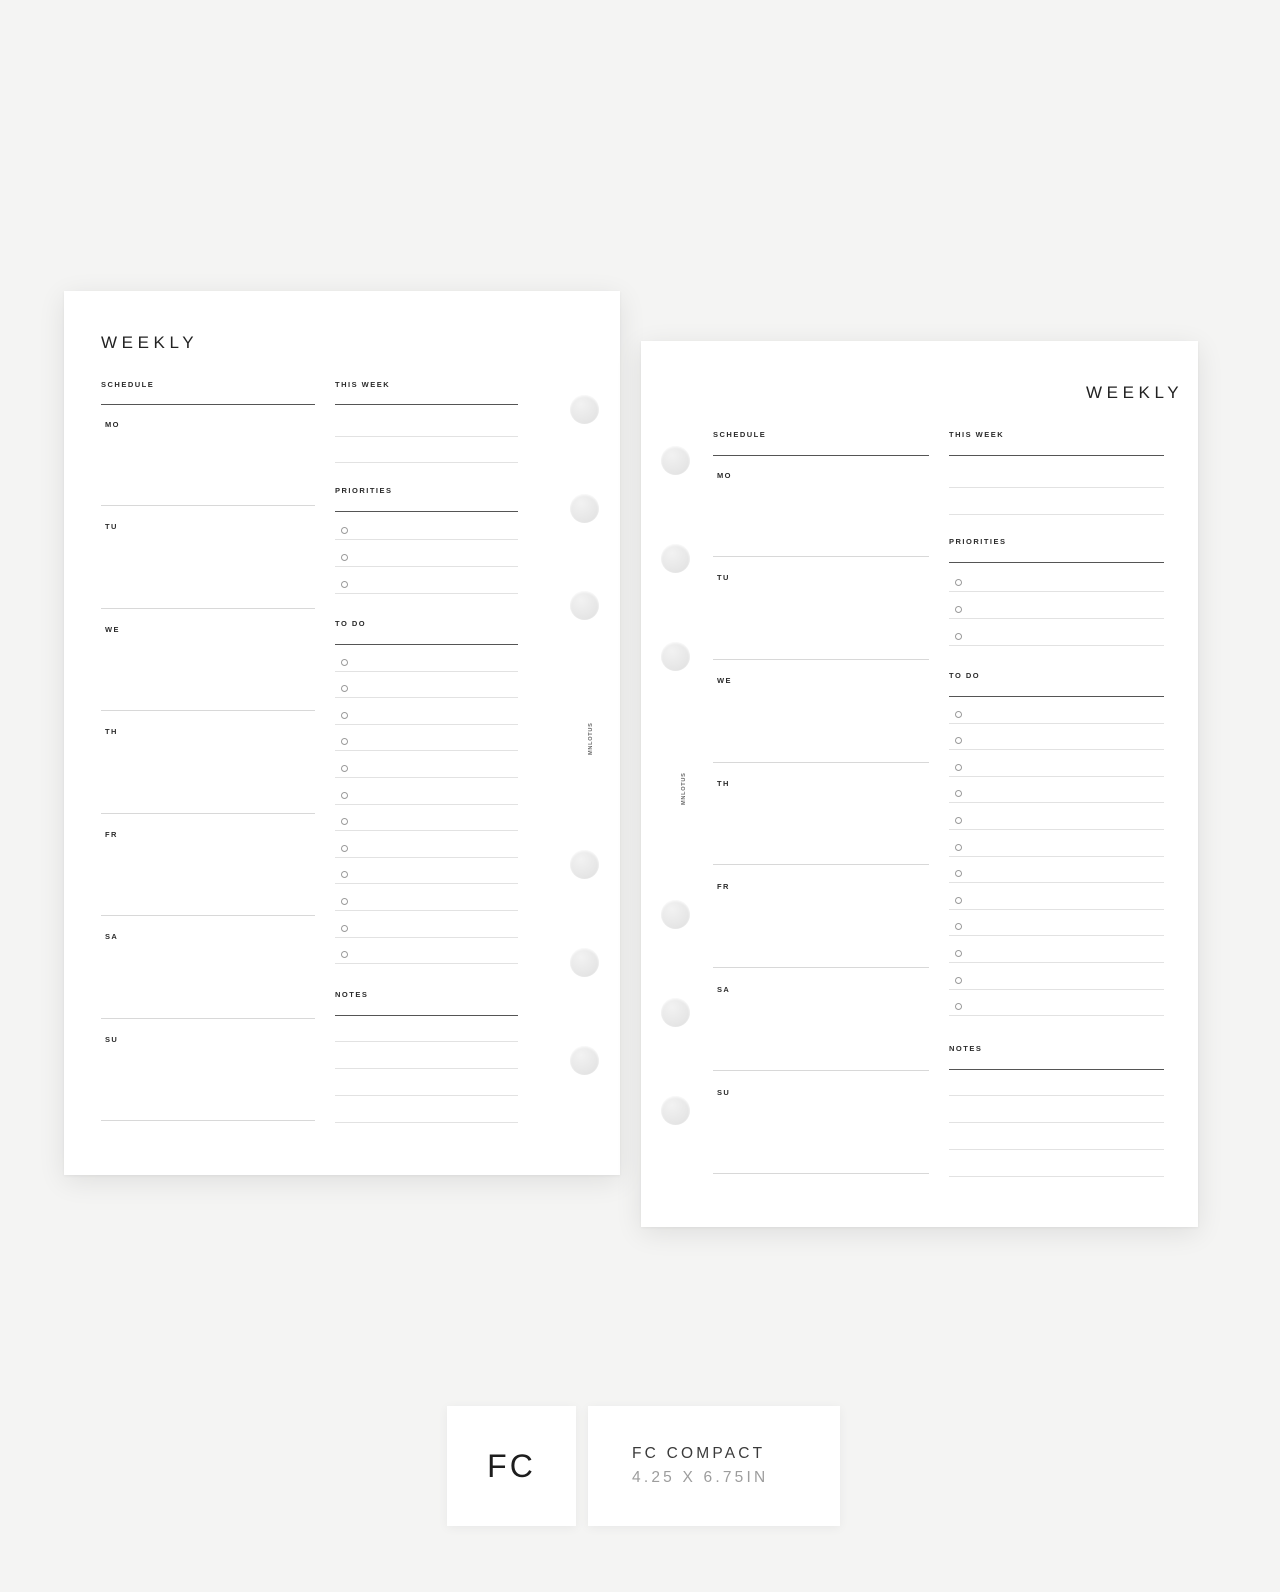 The image size is (1280, 1592). Describe the element at coordinates (208, 608) in the screenshot. I see `day-rule-tu-left` at that location.